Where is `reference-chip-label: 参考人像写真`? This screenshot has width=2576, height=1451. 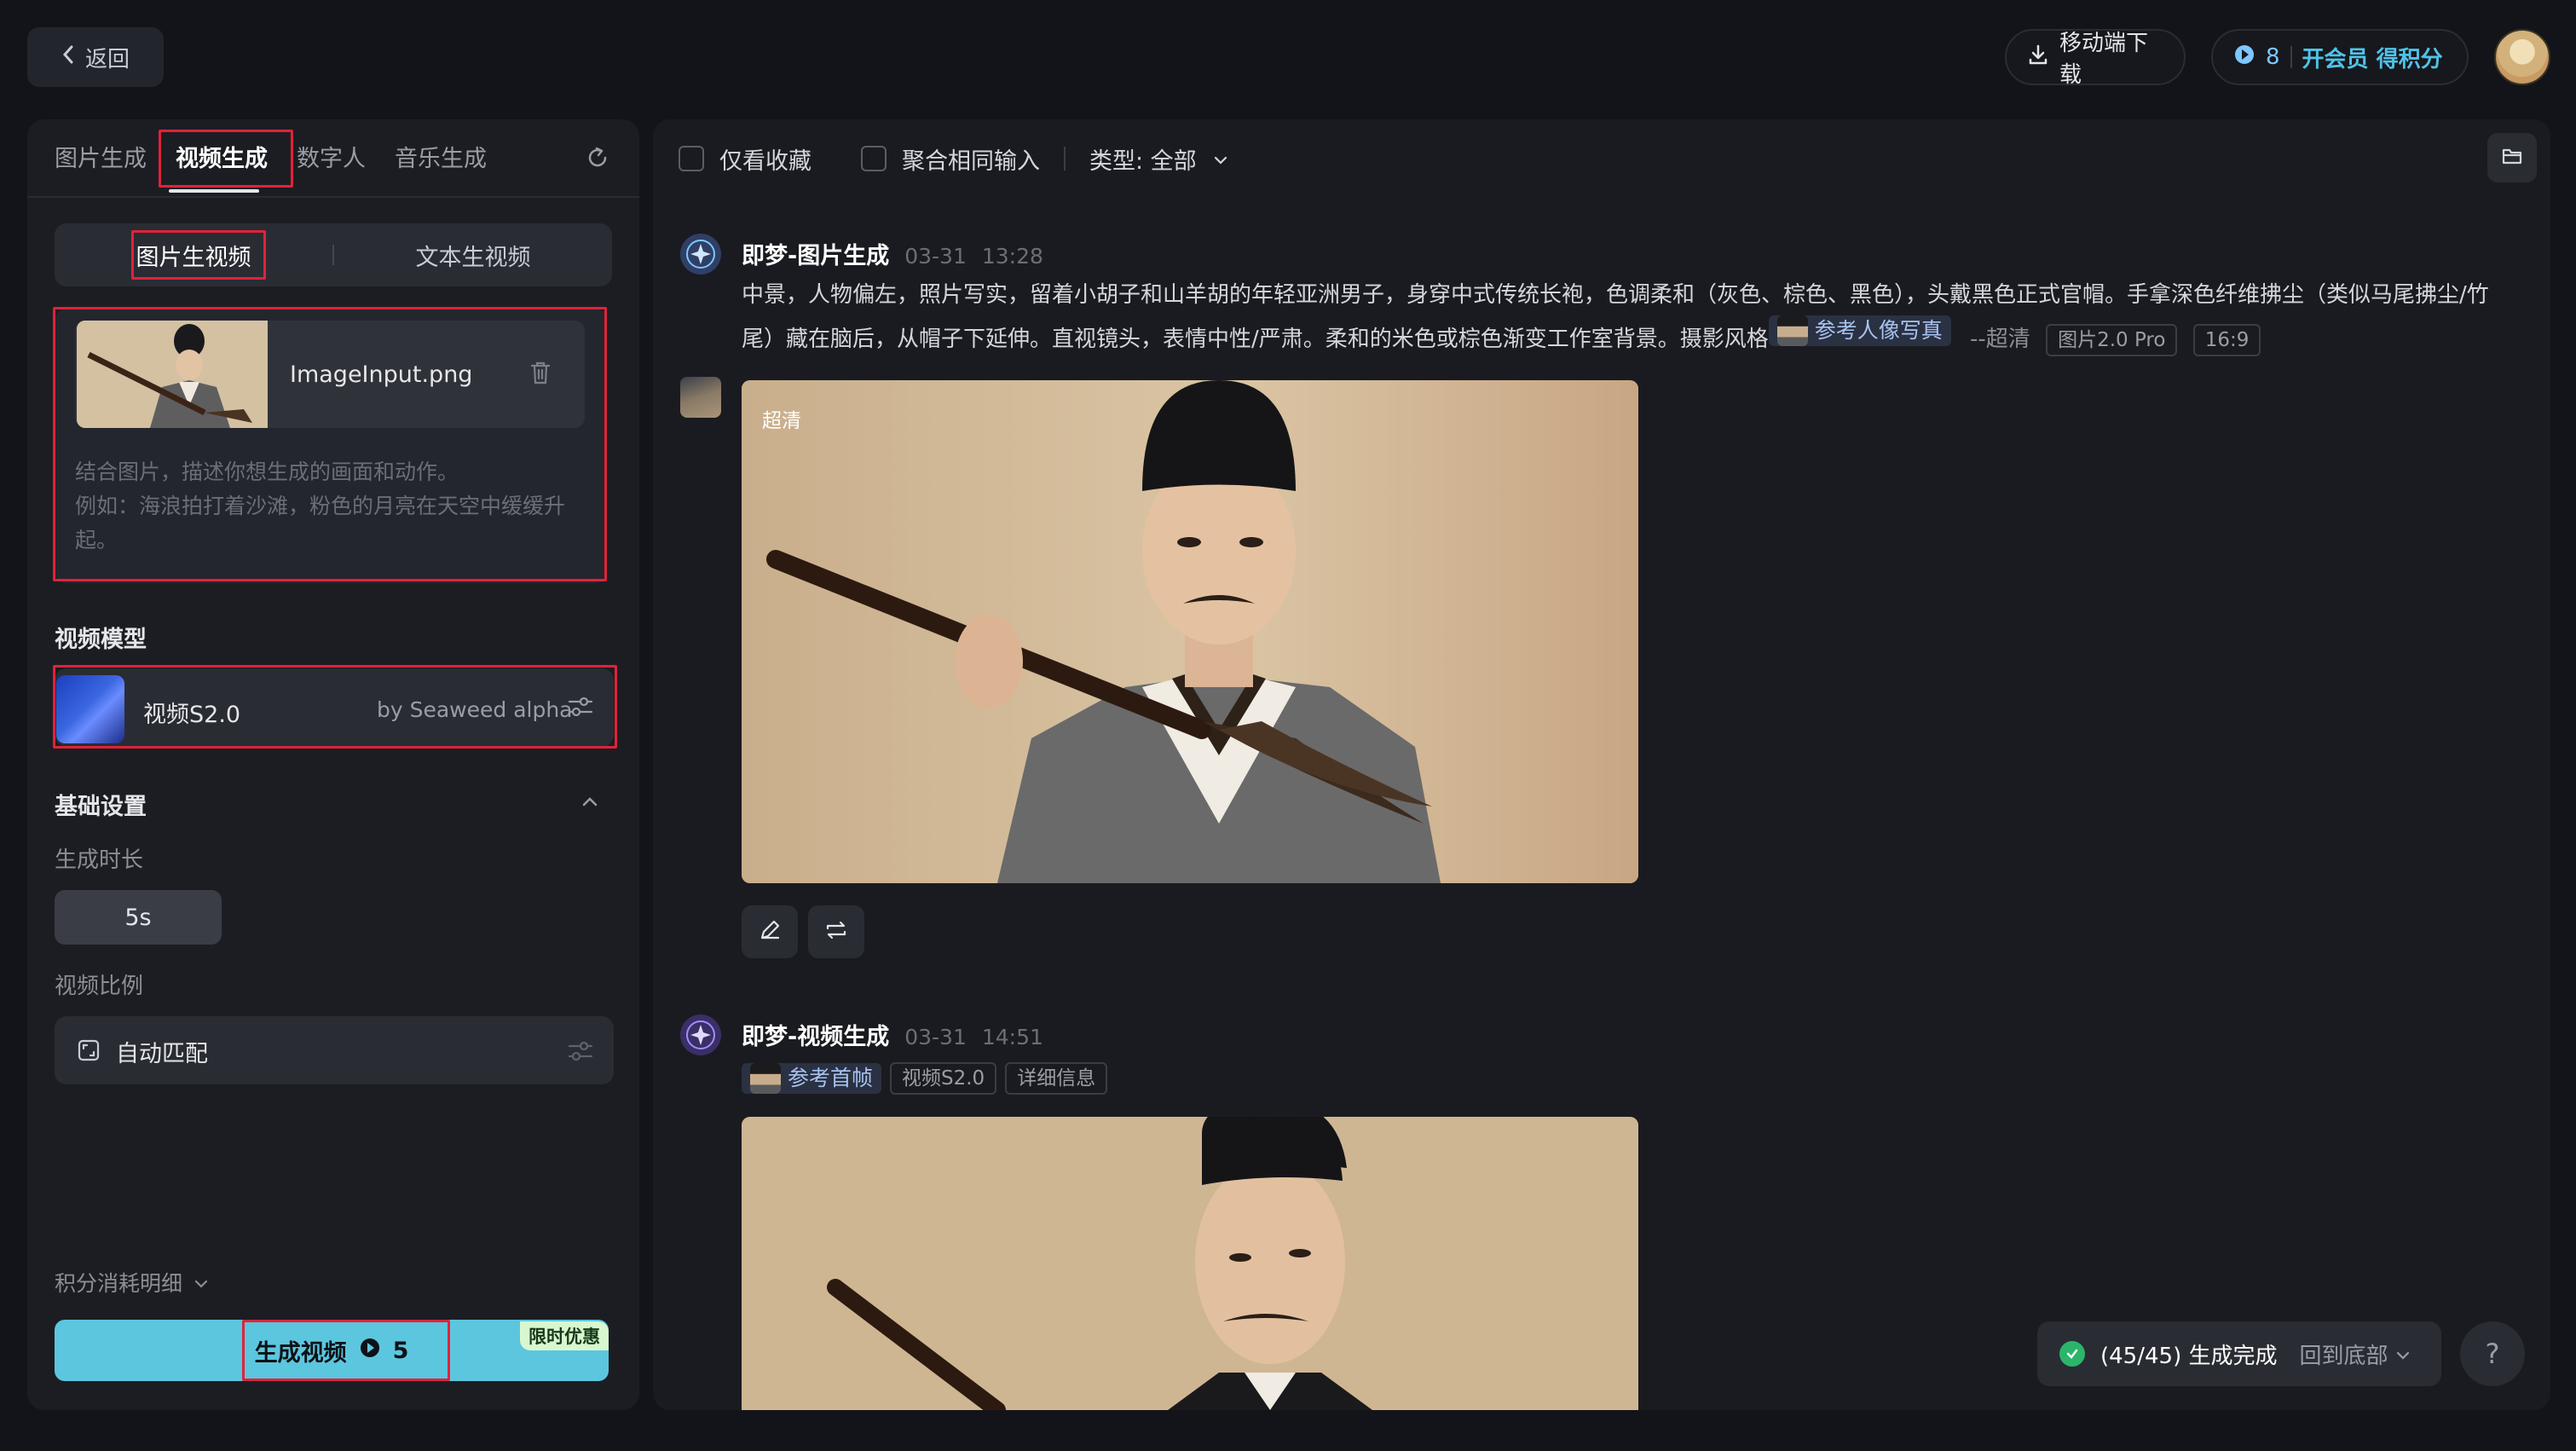
reference-chip-label: 参考人像写真 is located at coordinates (1878, 330).